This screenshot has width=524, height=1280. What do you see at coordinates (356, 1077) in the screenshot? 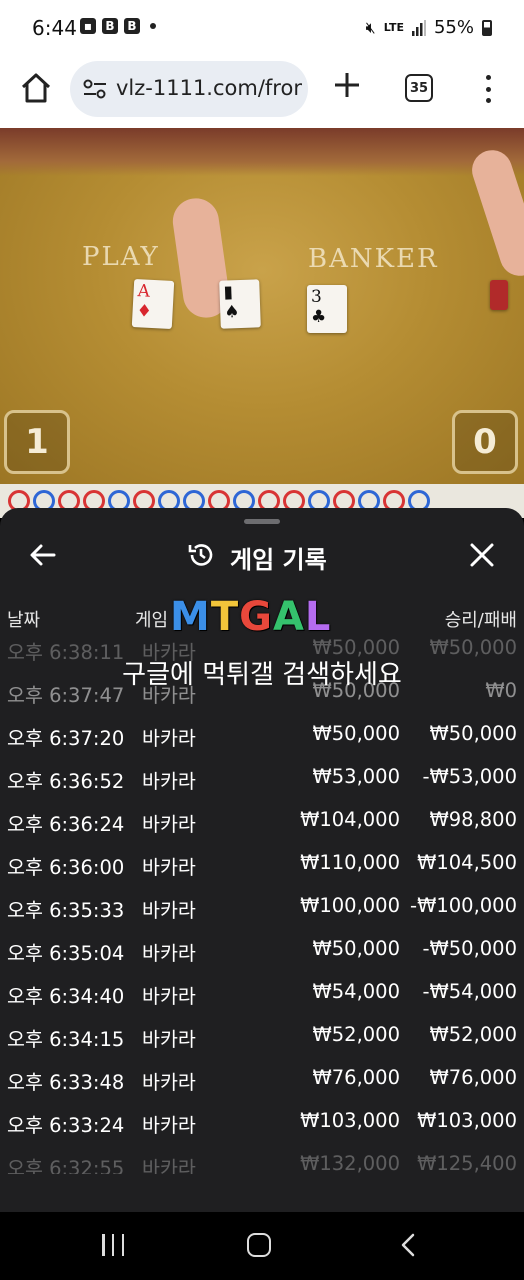
I see `row-bet-amount: ₩76,000` at bounding box center [356, 1077].